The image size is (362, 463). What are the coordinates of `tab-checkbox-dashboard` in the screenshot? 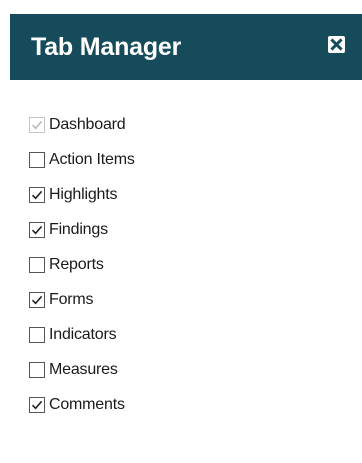 It's located at (37, 124).